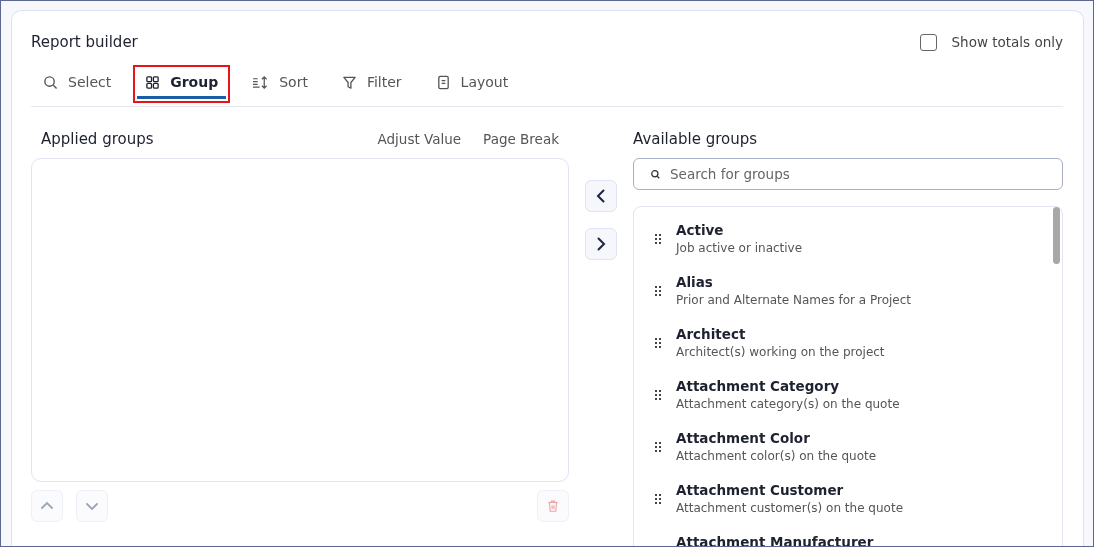 The image size is (1094, 547). I want to click on list-item: Attachment Color Attachment color(s) on the quote, so click(858, 455).